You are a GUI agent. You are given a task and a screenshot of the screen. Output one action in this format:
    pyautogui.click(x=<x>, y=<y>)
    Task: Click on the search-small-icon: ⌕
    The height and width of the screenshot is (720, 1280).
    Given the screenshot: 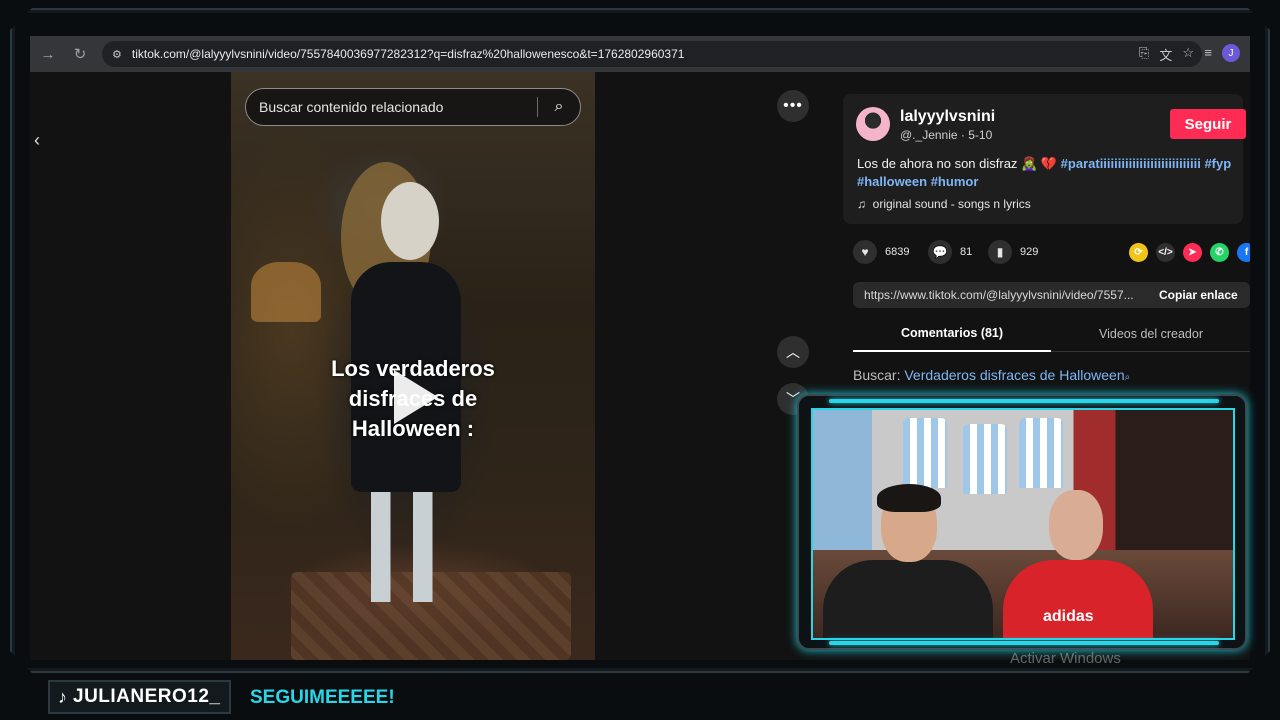 What is the action you would take?
    pyautogui.click(x=1127, y=377)
    